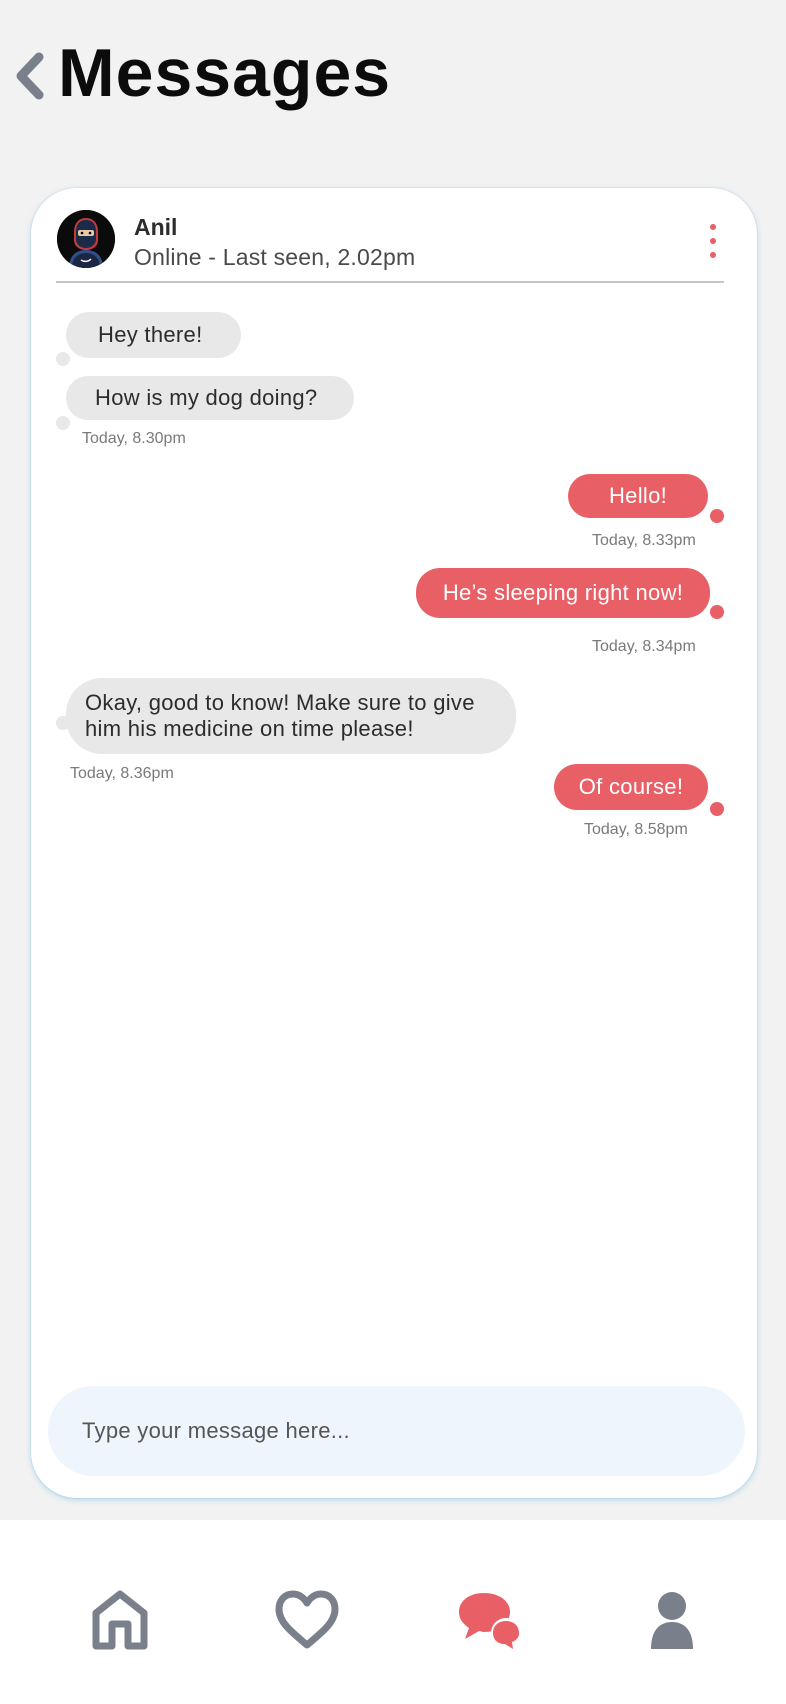 The image size is (786, 1704). I want to click on nav-messages, so click(490, 1620).